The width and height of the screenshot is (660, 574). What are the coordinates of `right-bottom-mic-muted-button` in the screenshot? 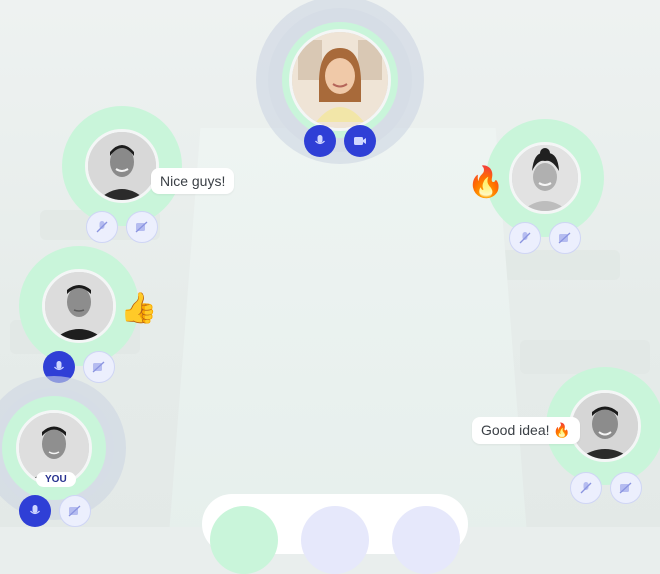 It's located at (586, 488).